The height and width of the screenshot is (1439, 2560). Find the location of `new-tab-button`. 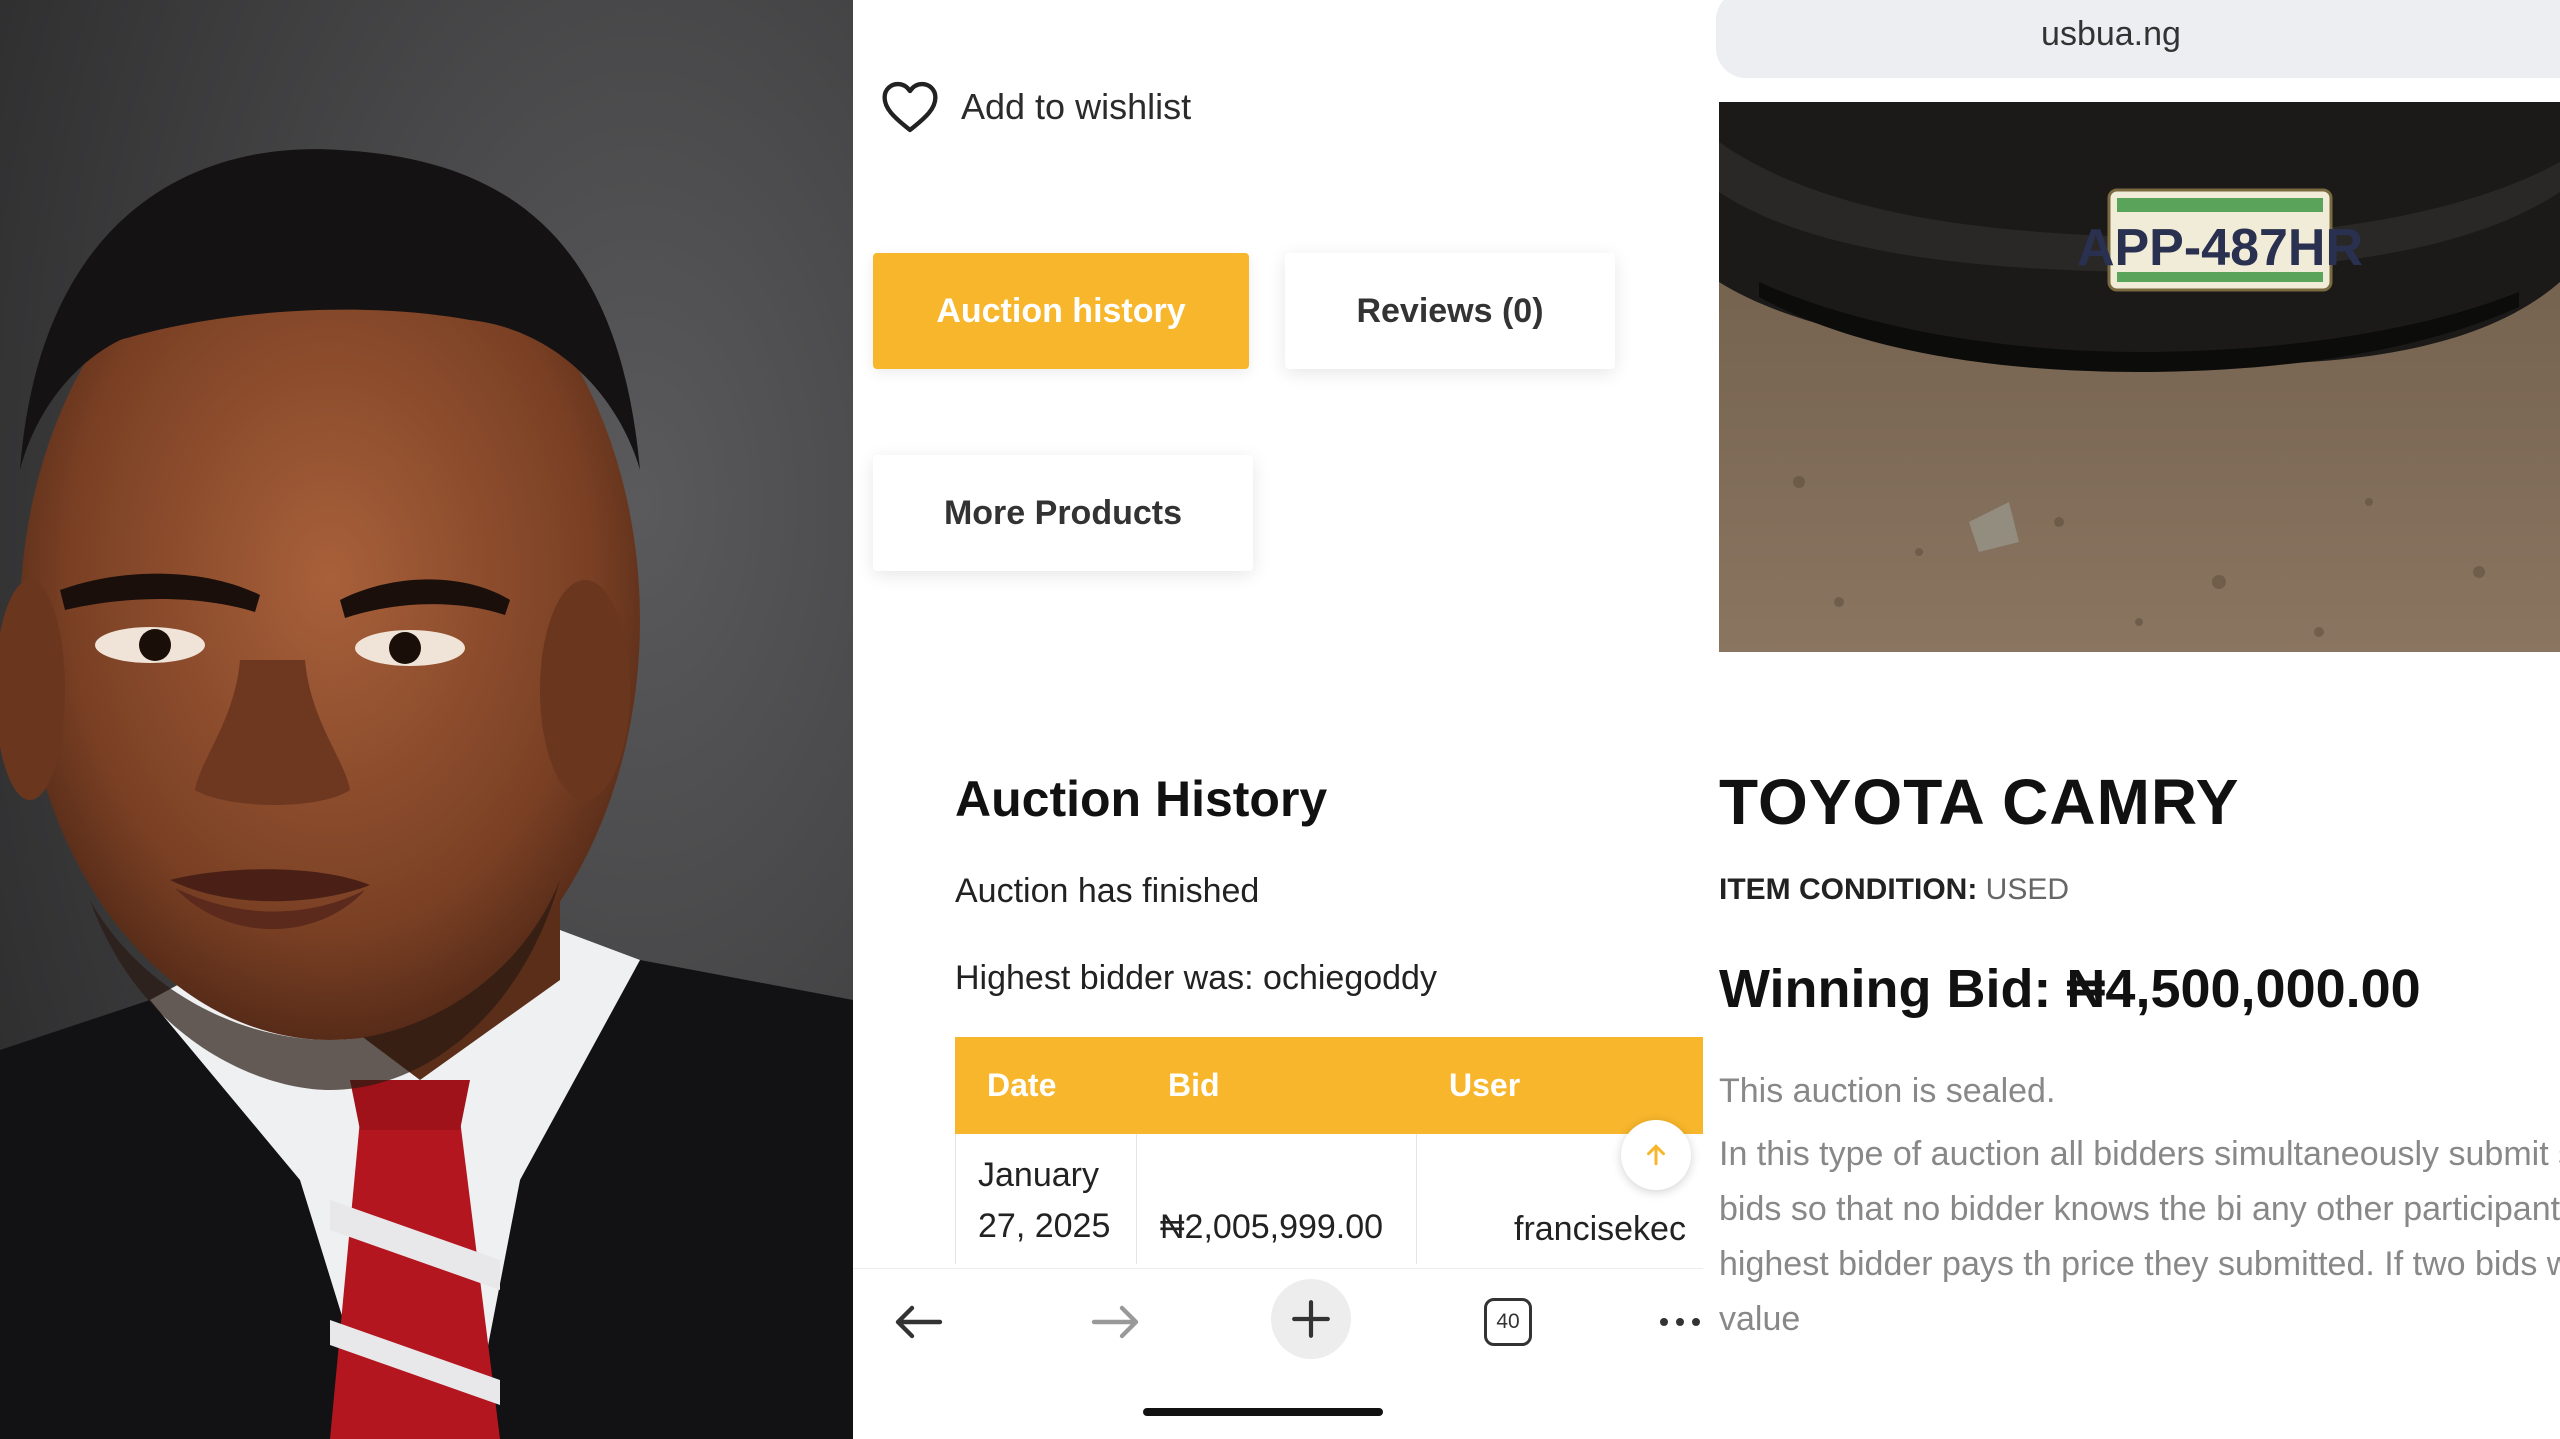

new-tab-button is located at coordinates (1311, 1319).